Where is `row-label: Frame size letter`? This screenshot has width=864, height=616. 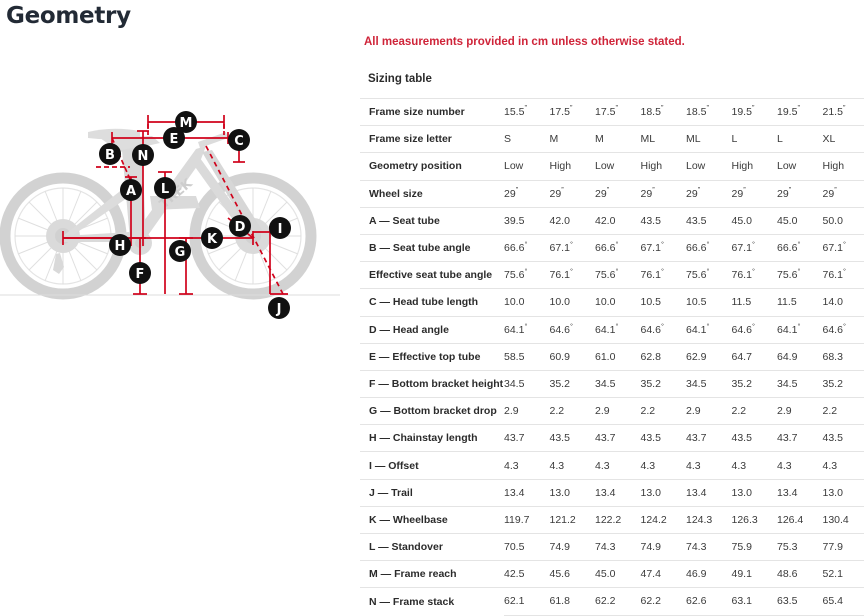
row-label: Frame size letter is located at coordinates (432, 139).